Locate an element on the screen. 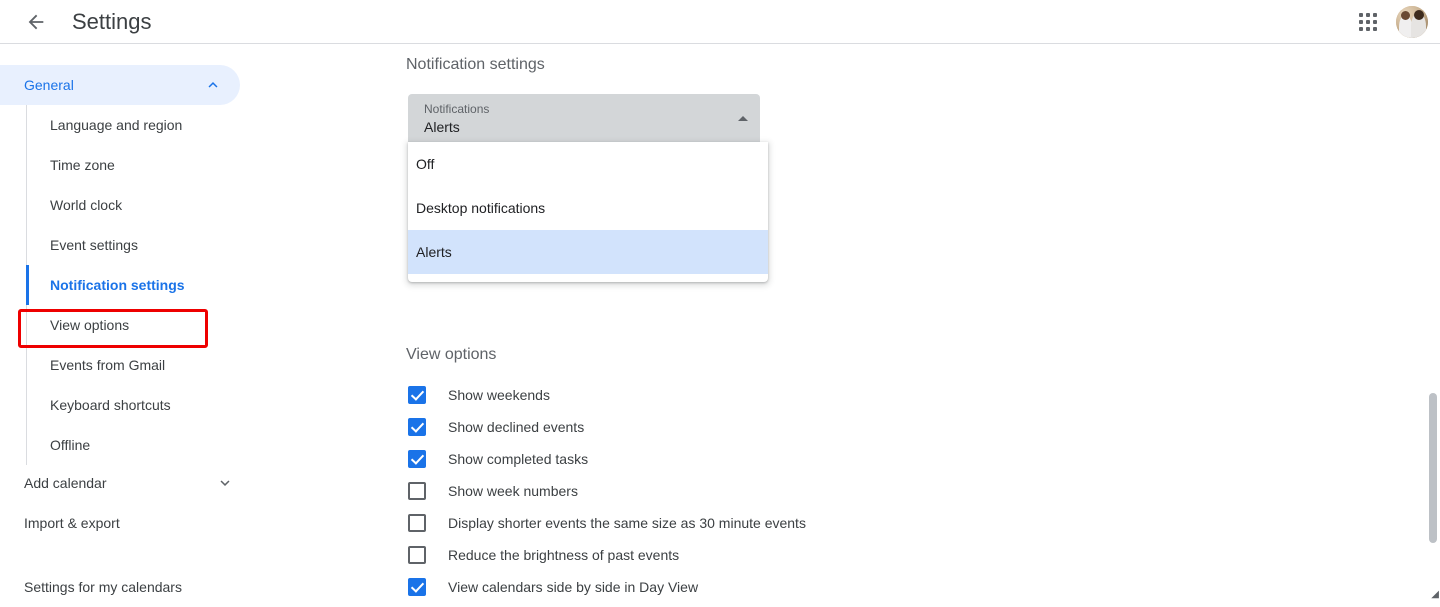 The height and width of the screenshot is (607, 1440). checkbox-row-show-weekends: Show weekends is located at coordinates (479, 395).